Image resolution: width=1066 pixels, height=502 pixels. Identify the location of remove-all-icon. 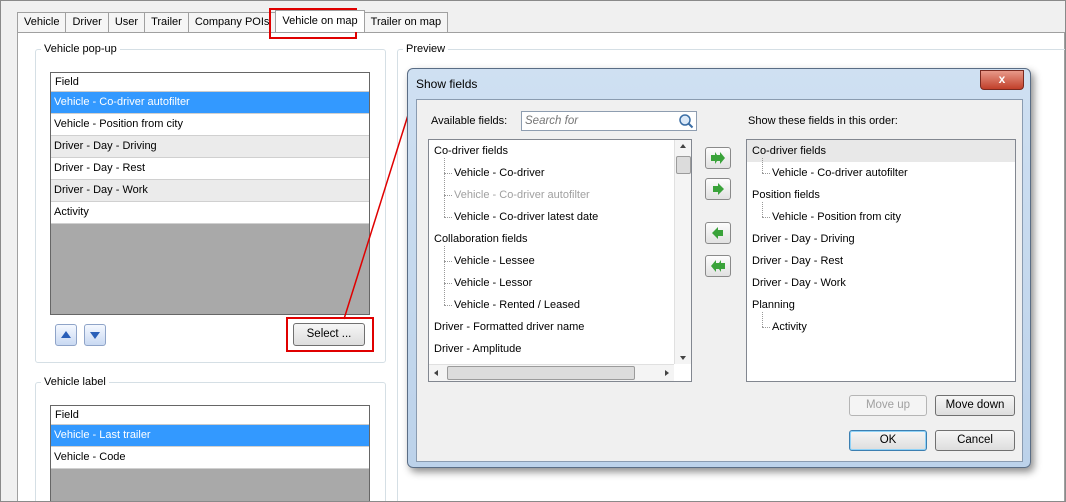
(718, 266).